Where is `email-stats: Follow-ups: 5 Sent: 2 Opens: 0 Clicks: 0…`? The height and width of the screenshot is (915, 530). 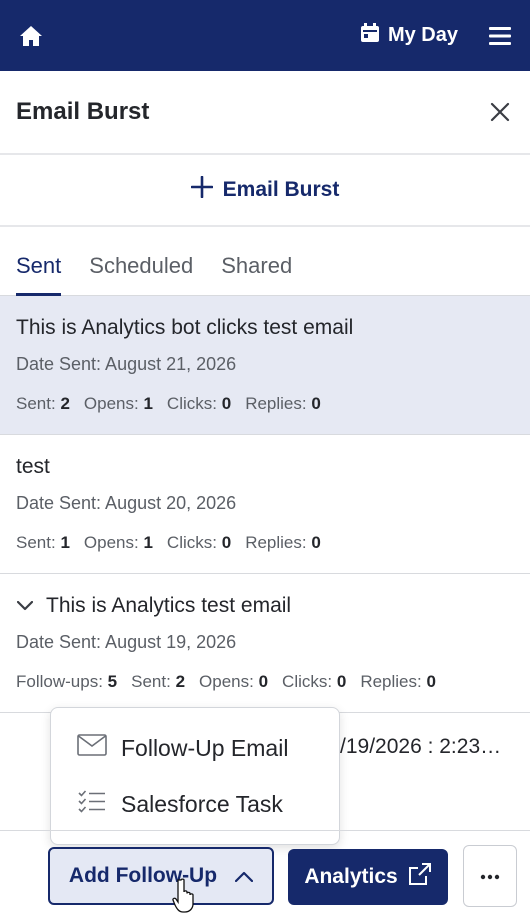 email-stats: Follow-ups: 5 Sent: 2 Opens: 0 Clicks: 0… is located at coordinates (226, 682).